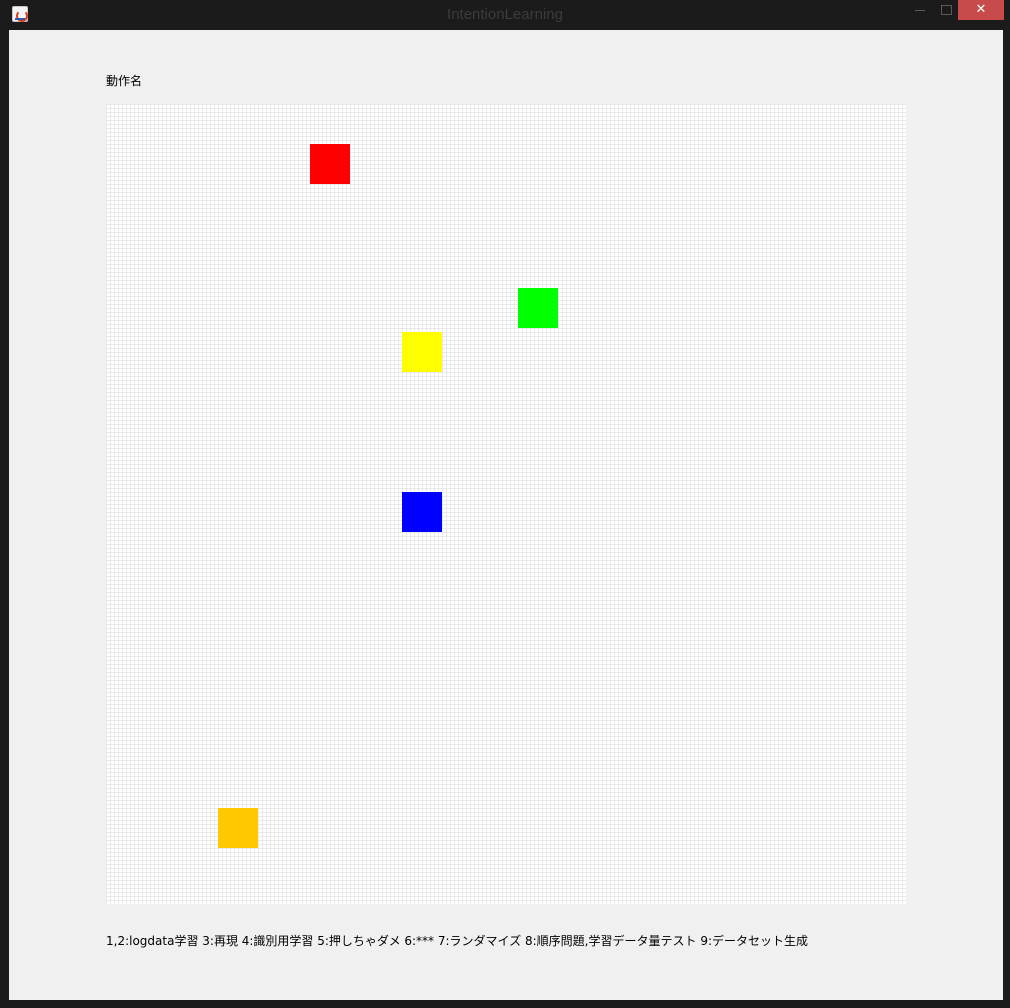 This screenshot has height=1008, width=1010. I want to click on yellow-block, so click(422, 352).